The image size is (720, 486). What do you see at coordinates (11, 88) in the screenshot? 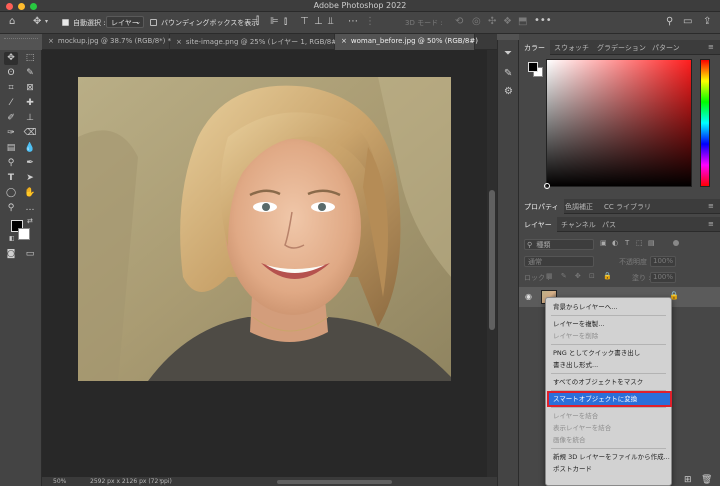
I see `crop-tool-icon: ⌗` at bounding box center [11, 88].